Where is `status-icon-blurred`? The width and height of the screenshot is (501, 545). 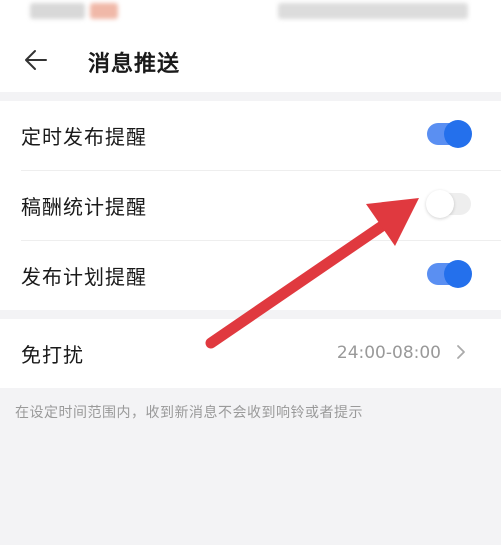
status-icon-blurred is located at coordinates (104, 11).